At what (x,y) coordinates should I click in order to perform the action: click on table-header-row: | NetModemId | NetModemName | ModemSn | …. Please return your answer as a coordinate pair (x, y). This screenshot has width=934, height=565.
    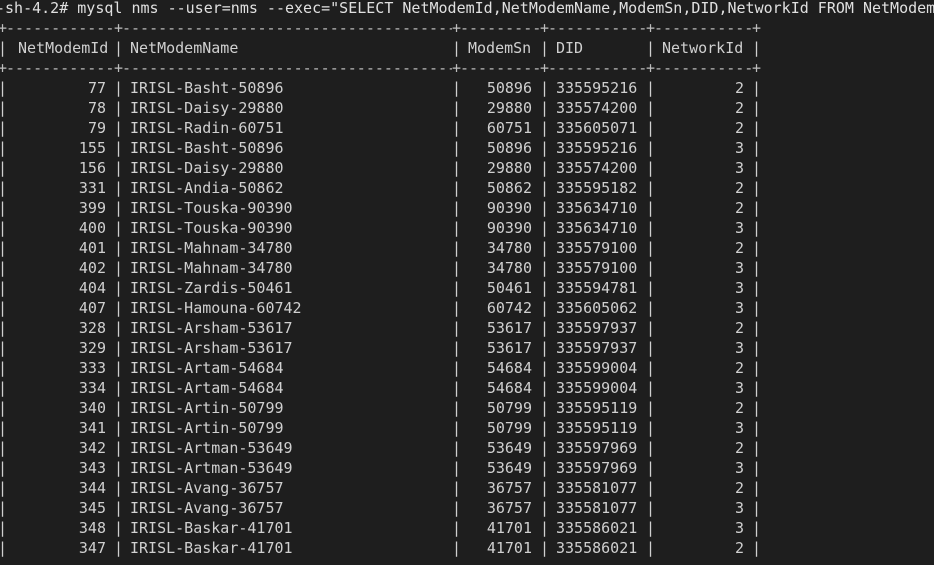
    Looking at the image, I should click on (380, 48).